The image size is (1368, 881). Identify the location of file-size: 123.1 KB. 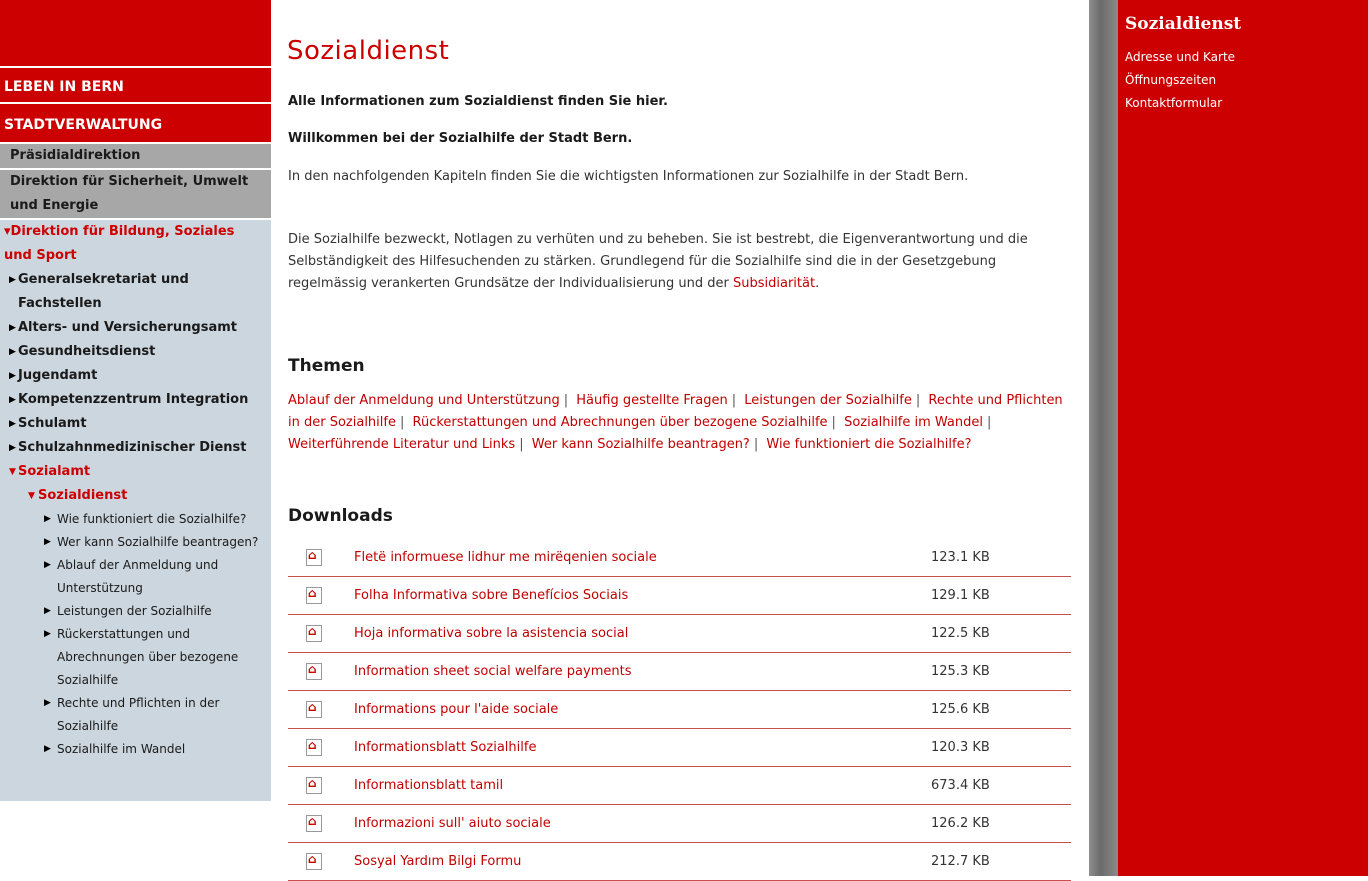
(1001, 558).